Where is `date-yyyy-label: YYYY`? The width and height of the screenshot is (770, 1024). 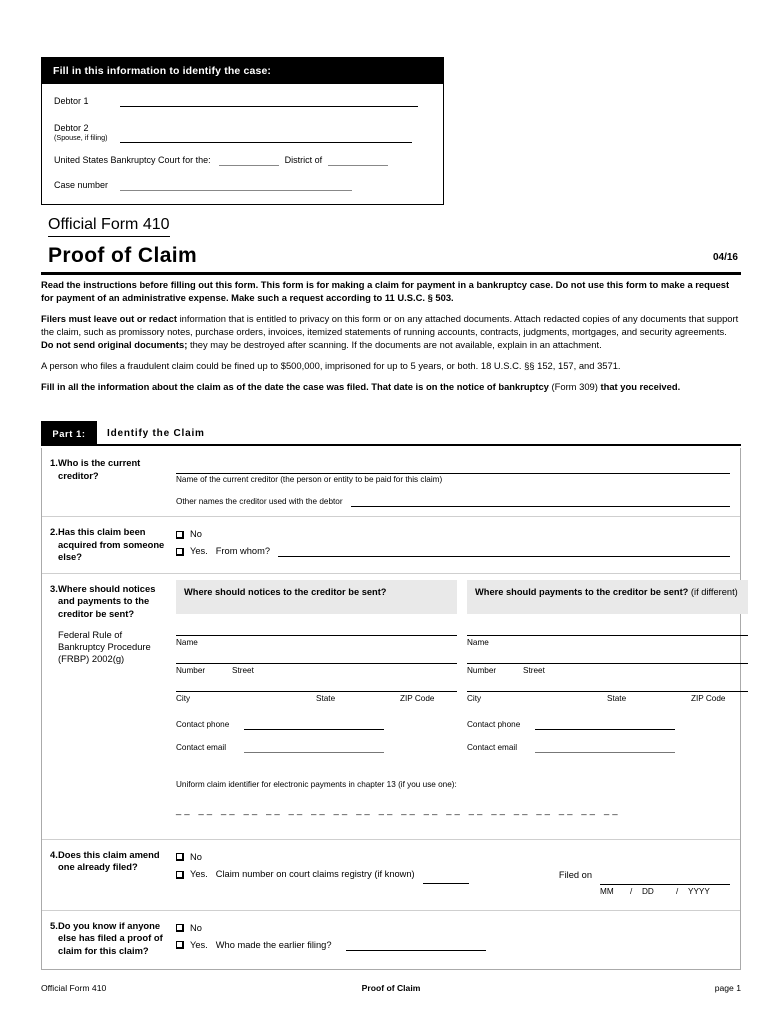
date-yyyy-label: YYYY is located at coordinates (699, 891).